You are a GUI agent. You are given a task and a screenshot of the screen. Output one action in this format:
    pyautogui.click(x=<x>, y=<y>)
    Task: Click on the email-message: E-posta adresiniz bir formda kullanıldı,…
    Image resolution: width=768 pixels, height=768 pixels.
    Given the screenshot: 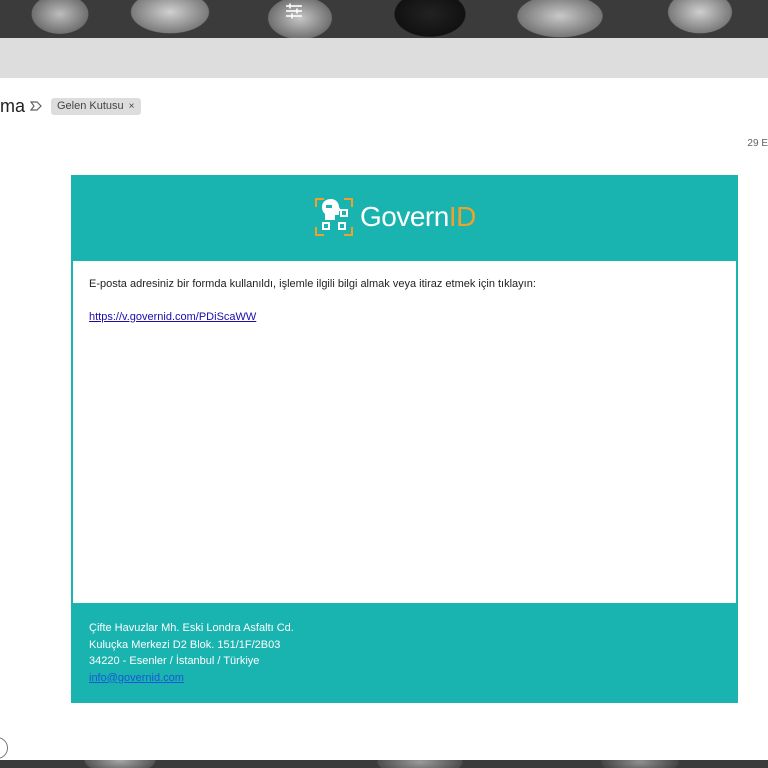 What is the action you would take?
    pyautogui.click(x=312, y=284)
    